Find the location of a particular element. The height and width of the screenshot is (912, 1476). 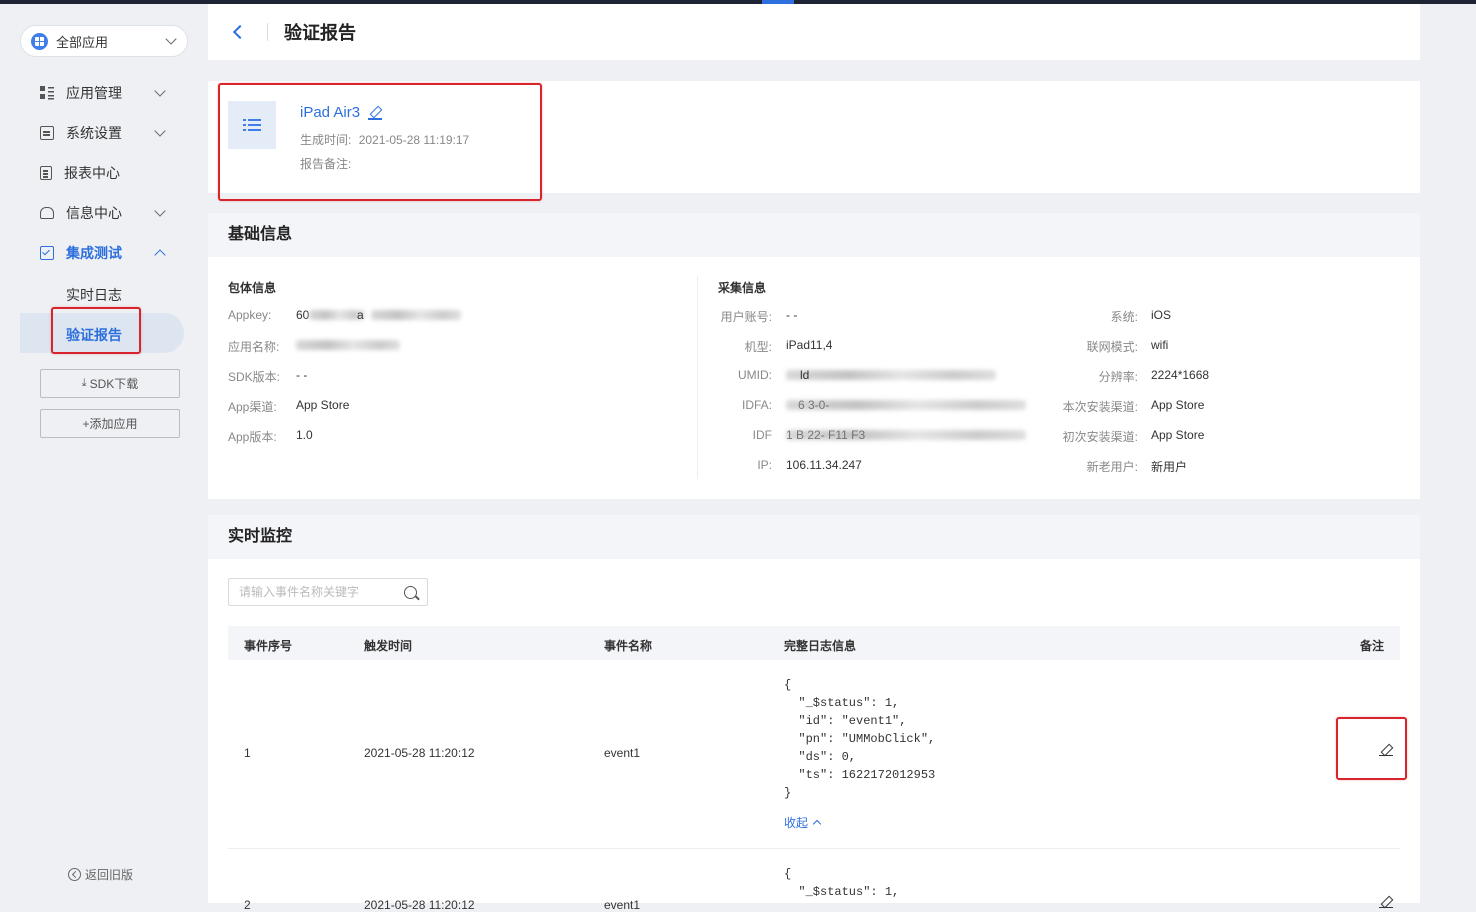

kv-label: 新老用户: is located at coordinates (1112, 467).